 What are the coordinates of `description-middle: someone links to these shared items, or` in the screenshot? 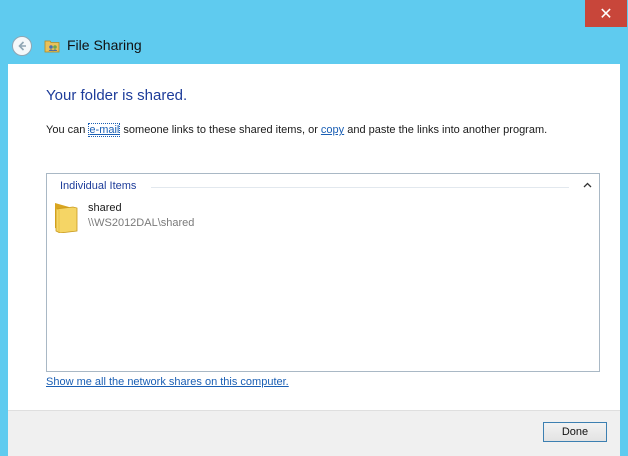 It's located at (220, 130).